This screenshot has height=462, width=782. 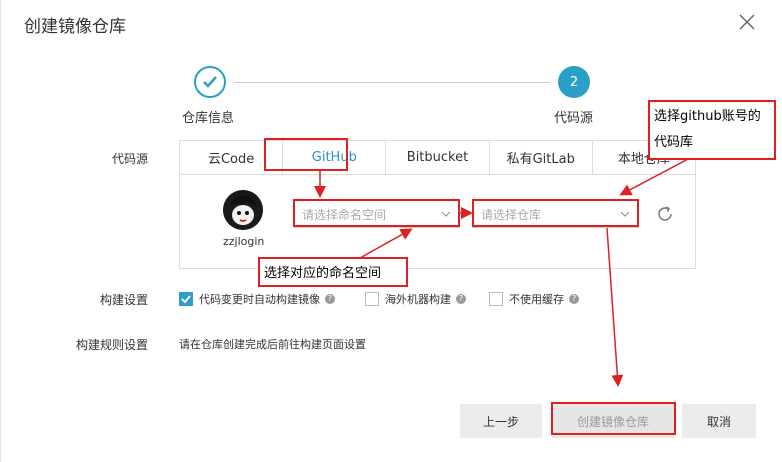 What do you see at coordinates (719, 421) in the screenshot?
I see `cancel-button: 取消` at bounding box center [719, 421].